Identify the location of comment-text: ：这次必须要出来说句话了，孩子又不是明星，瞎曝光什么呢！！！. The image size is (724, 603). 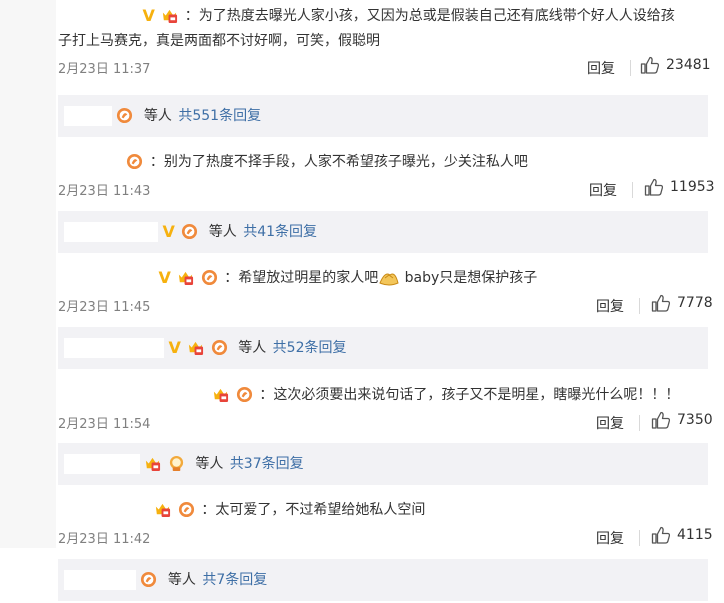
(469, 395).